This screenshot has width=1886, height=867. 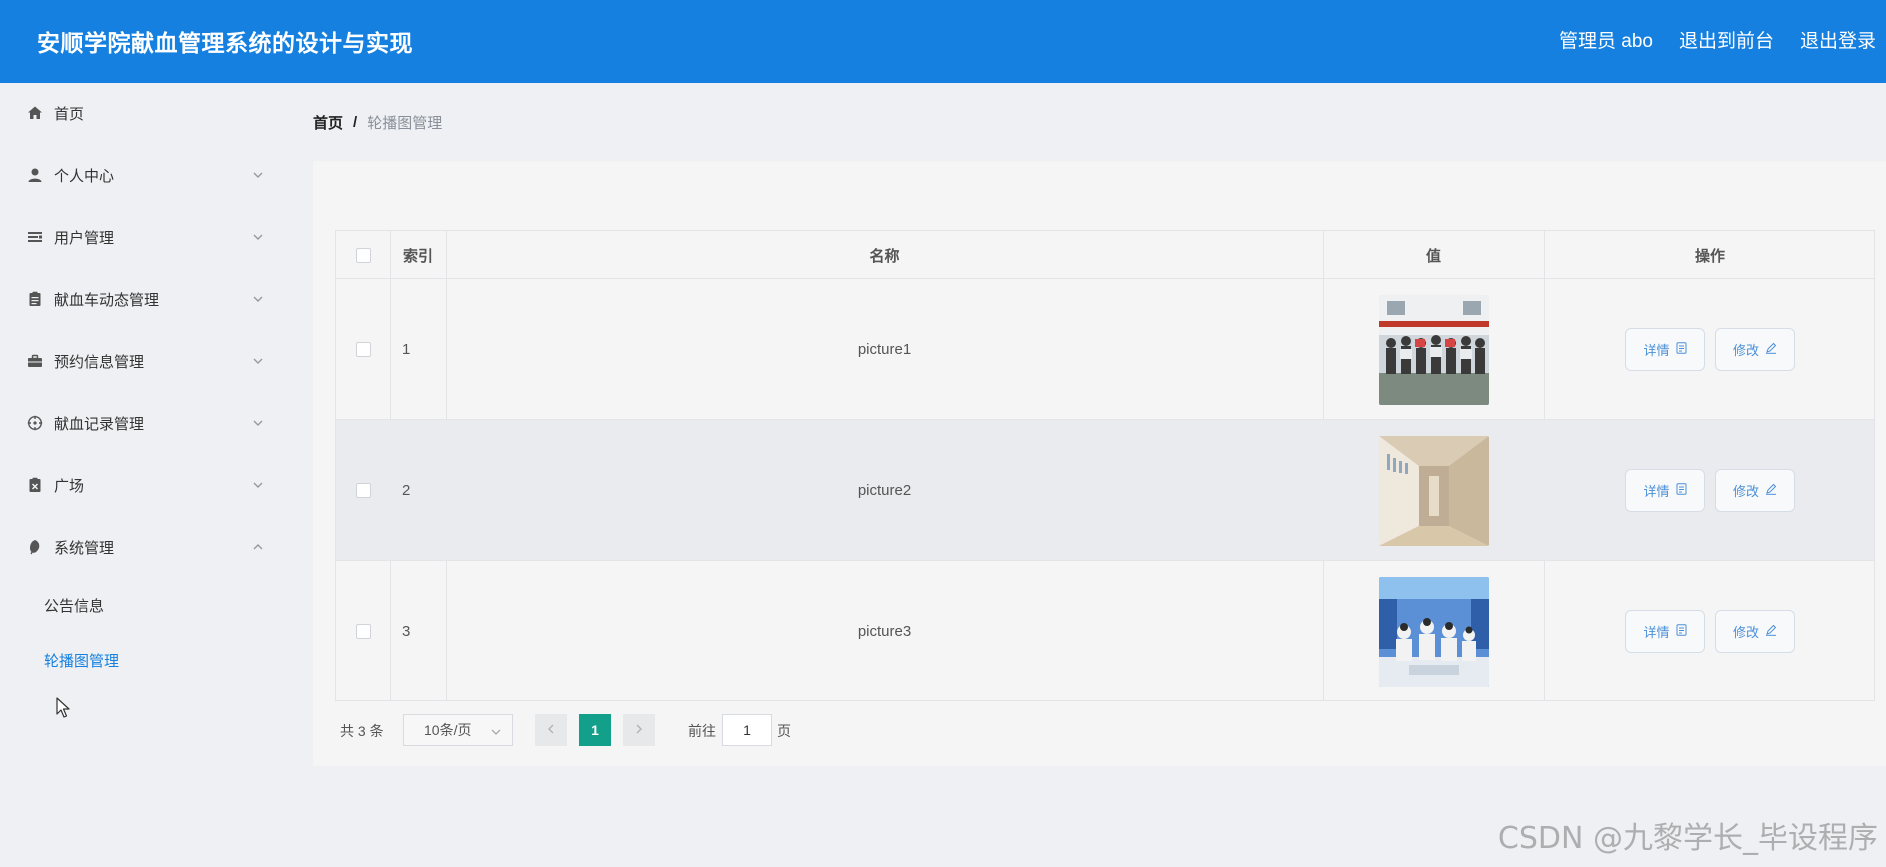 What do you see at coordinates (943, 41) in the screenshot?
I see `top-header: 安顺学院献血管理系统的设计与实现 管理员 abo 退出到前台 退出登录` at bounding box center [943, 41].